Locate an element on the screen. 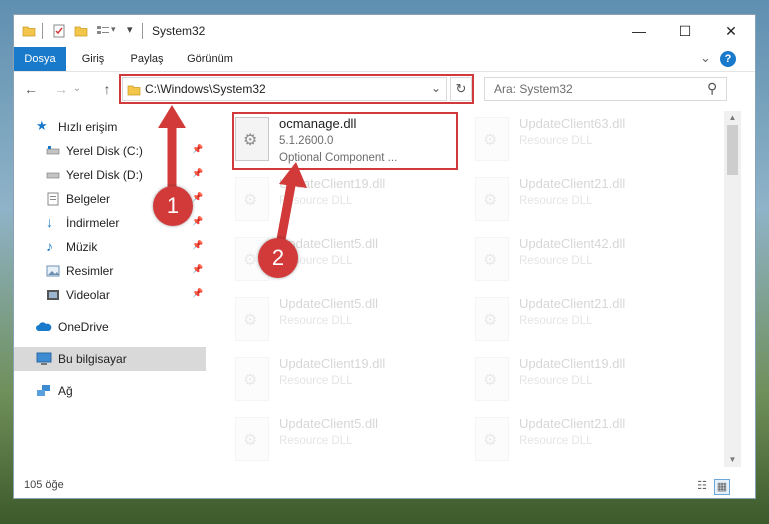 Image resolution: width=769 pixels, height=524 pixels. tab-share: Paylaş is located at coordinates (147, 59).